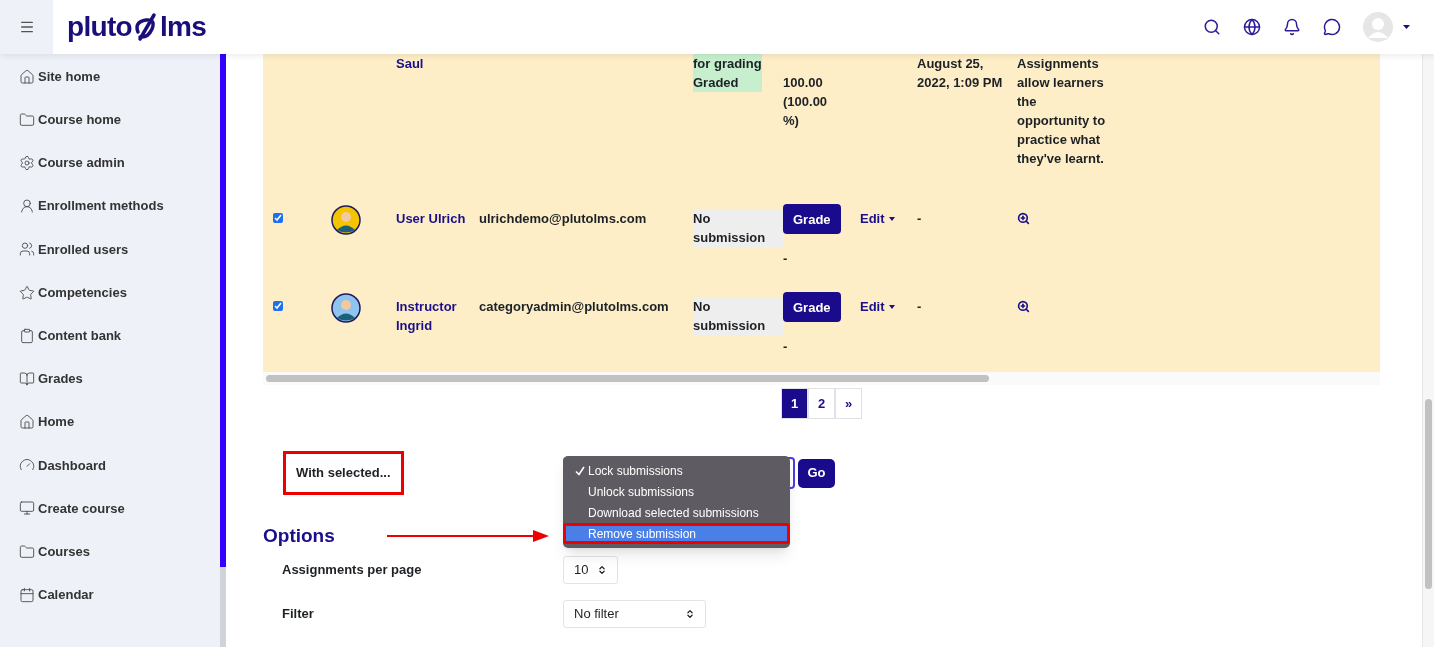  I want to click on page-scrollbar, so click(1428, 350).